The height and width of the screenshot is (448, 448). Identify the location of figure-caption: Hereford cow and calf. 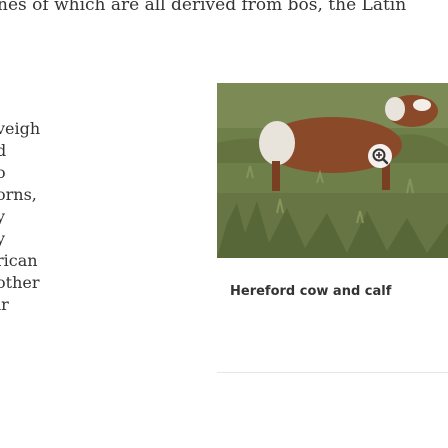
(332, 291).